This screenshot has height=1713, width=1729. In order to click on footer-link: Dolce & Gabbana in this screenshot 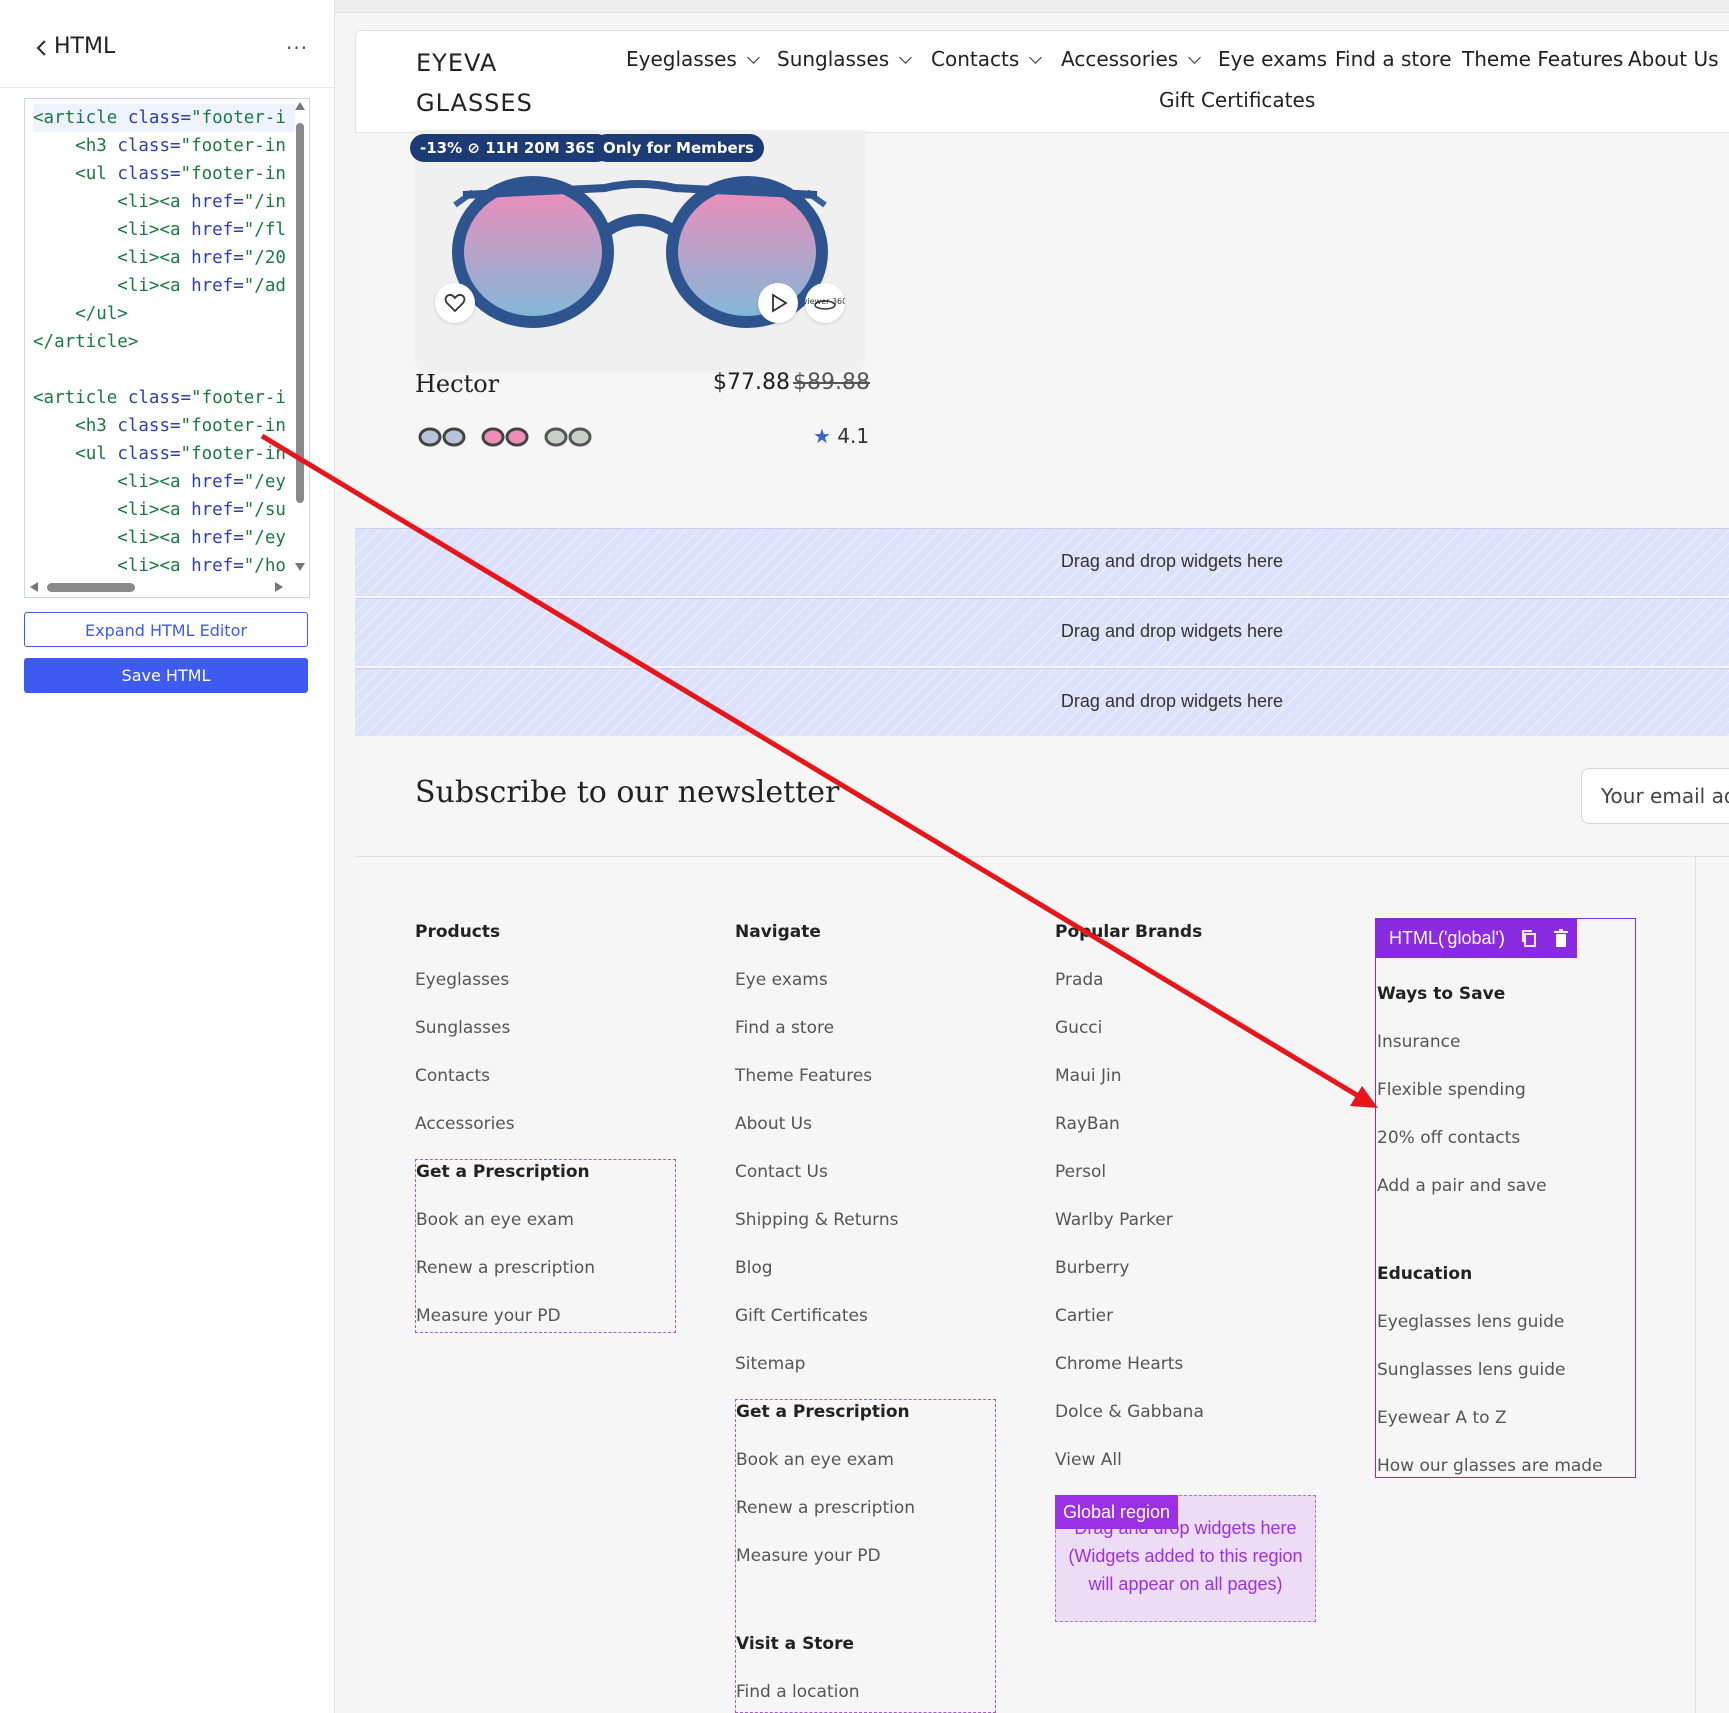, I will do `click(1129, 1412)`.